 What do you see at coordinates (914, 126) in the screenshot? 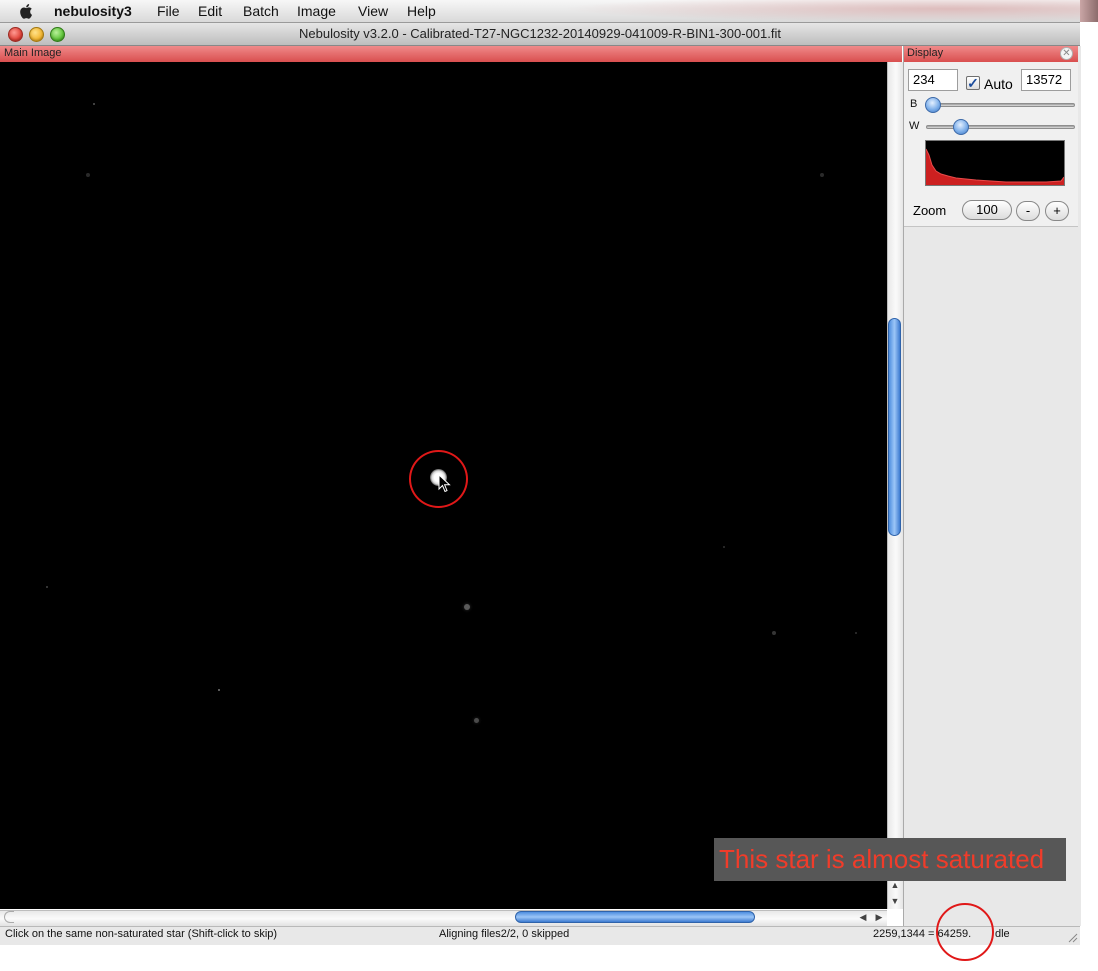
I see `w-slider-label: W` at bounding box center [914, 126].